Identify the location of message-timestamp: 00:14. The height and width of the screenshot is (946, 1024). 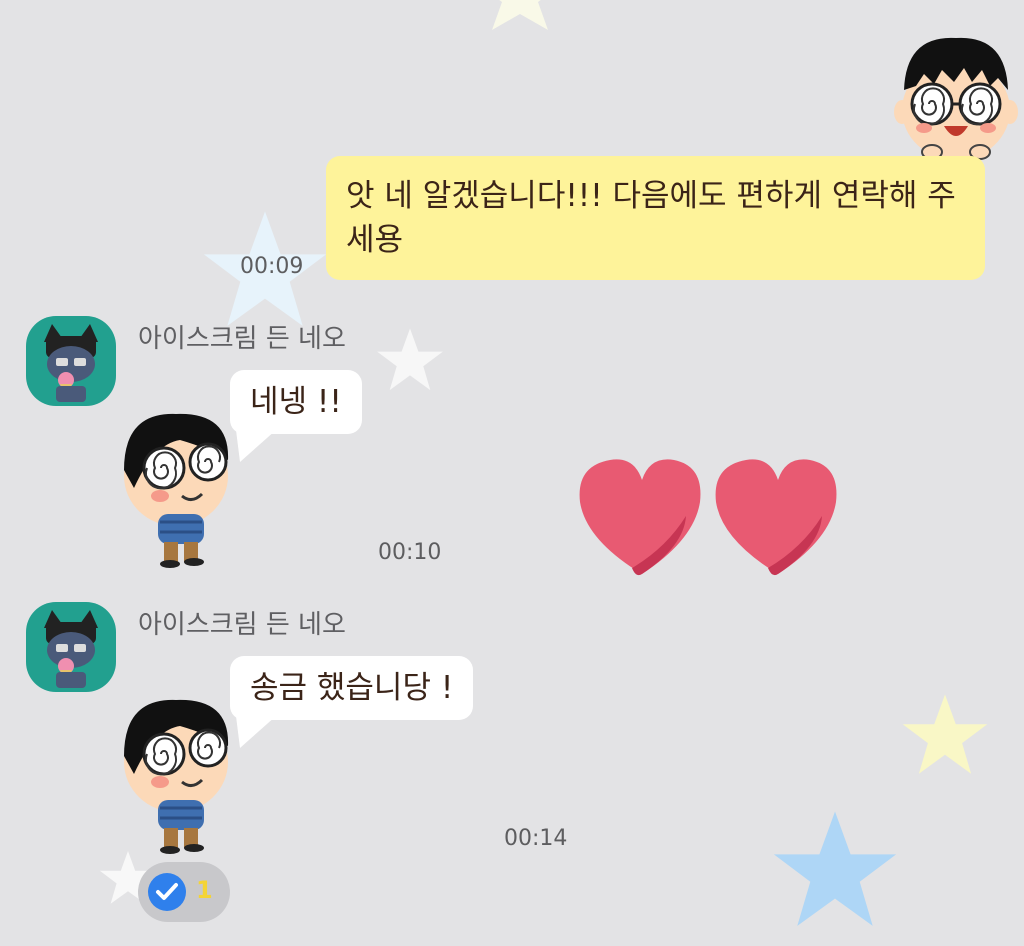
(536, 838).